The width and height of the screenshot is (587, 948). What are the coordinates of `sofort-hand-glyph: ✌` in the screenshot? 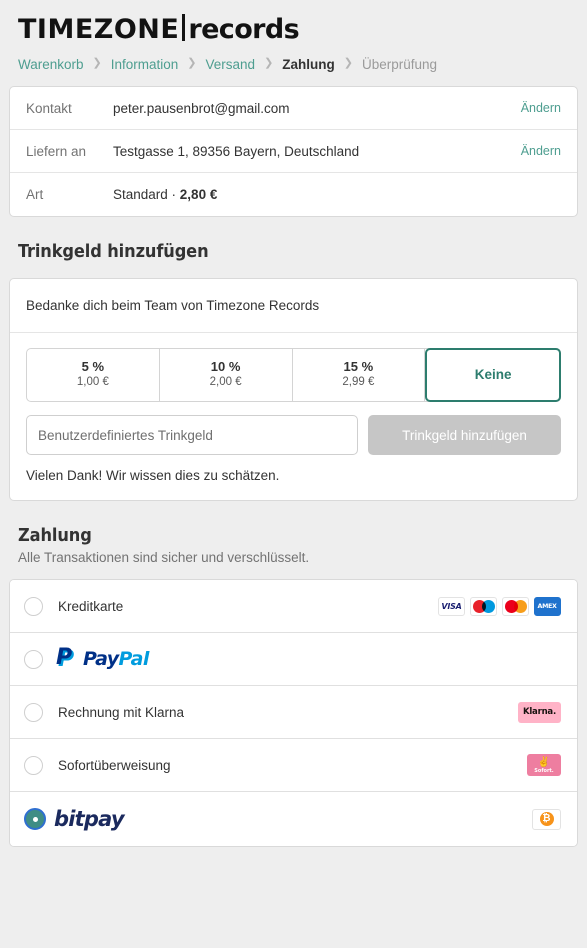 It's located at (544, 762).